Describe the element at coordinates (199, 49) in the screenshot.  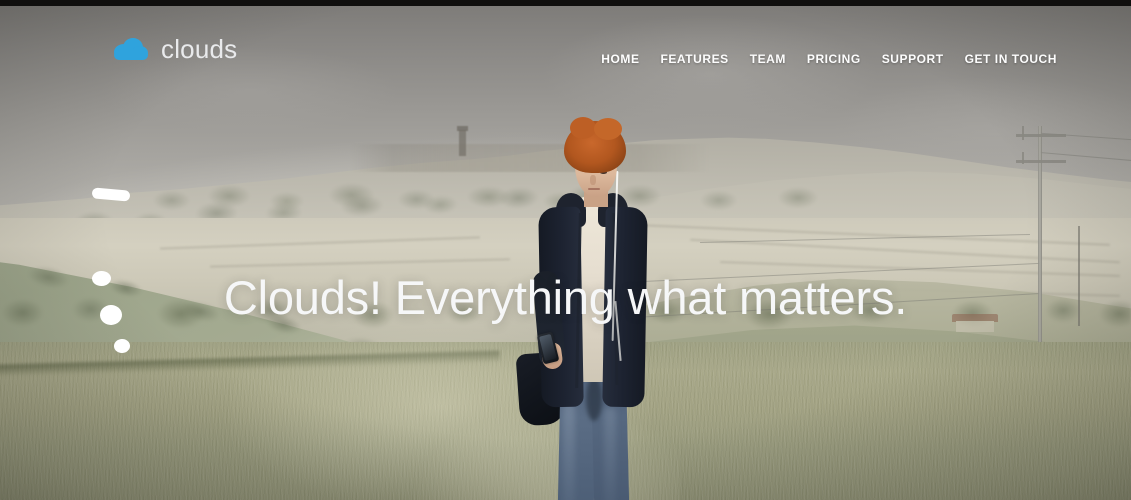
I see `brand-name: clouds` at that location.